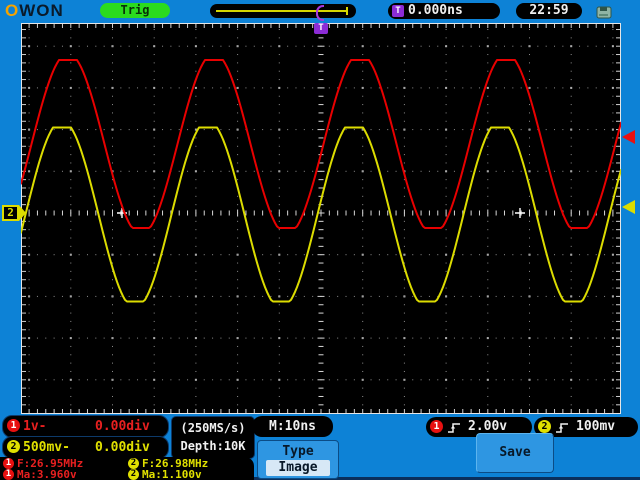  Describe the element at coordinates (35, 426) in the screenshot. I see `ch1-volts-per-div: 1v-` at that location.